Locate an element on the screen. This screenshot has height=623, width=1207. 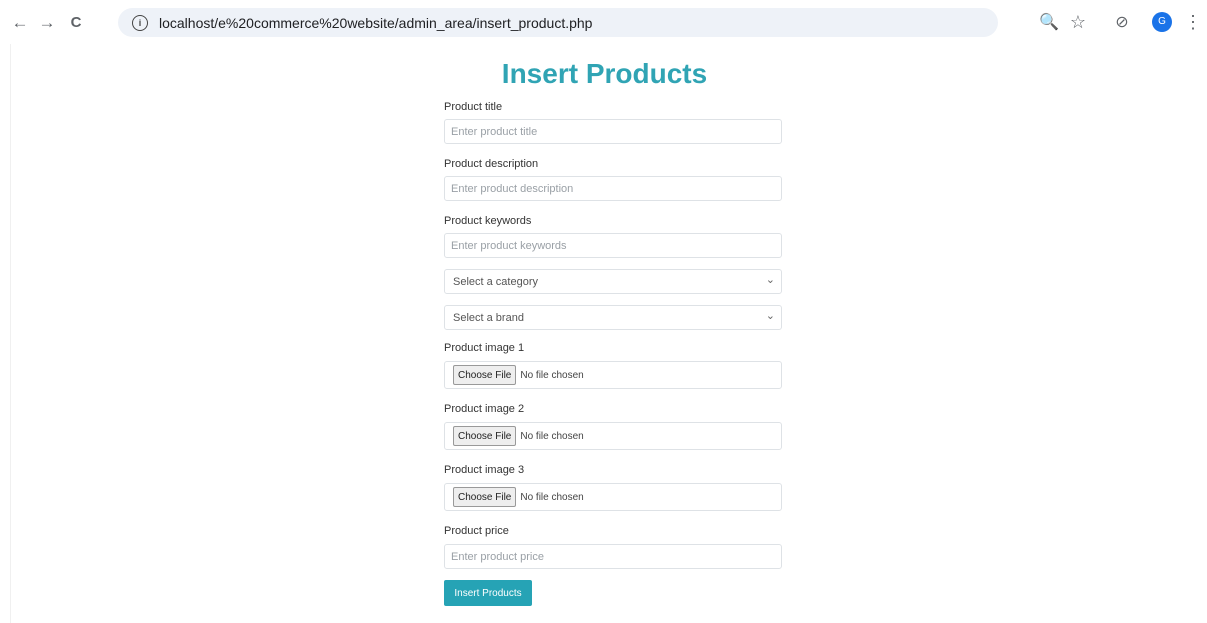
category-select: Select a category ⌄ is located at coordinates (613, 281).